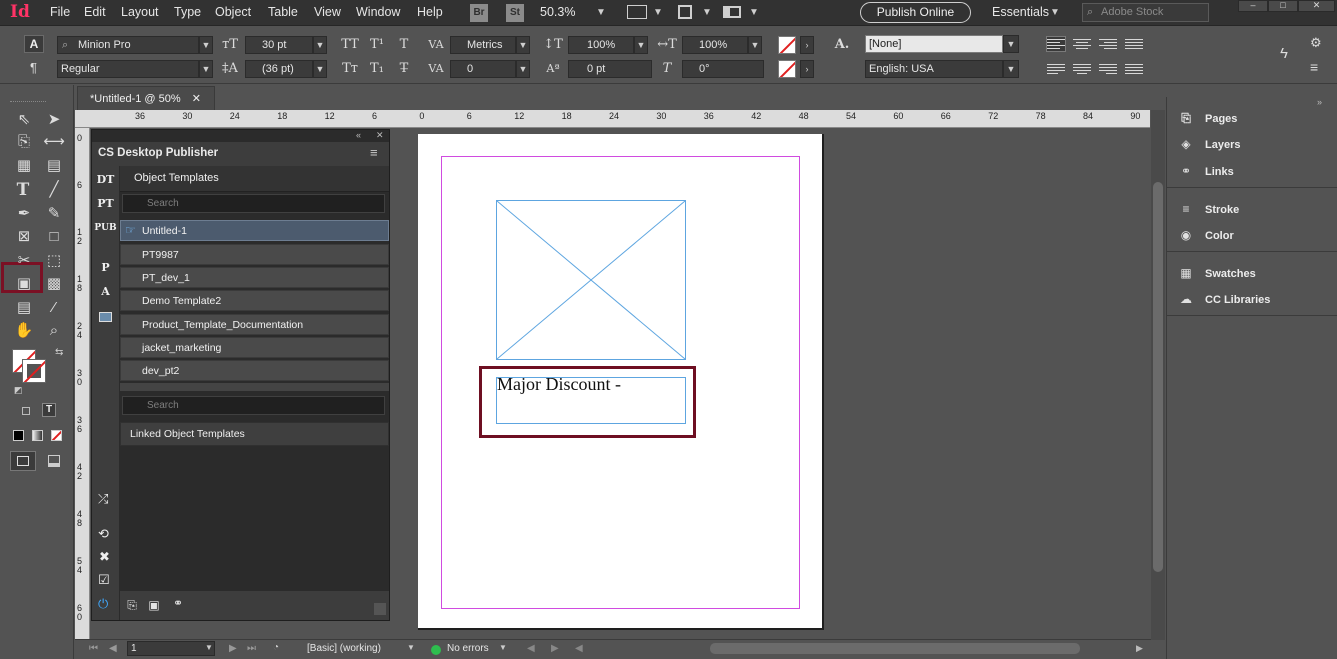 This screenshot has width=1337, height=659. I want to click on template-item: Demo Template2, so click(254, 300).